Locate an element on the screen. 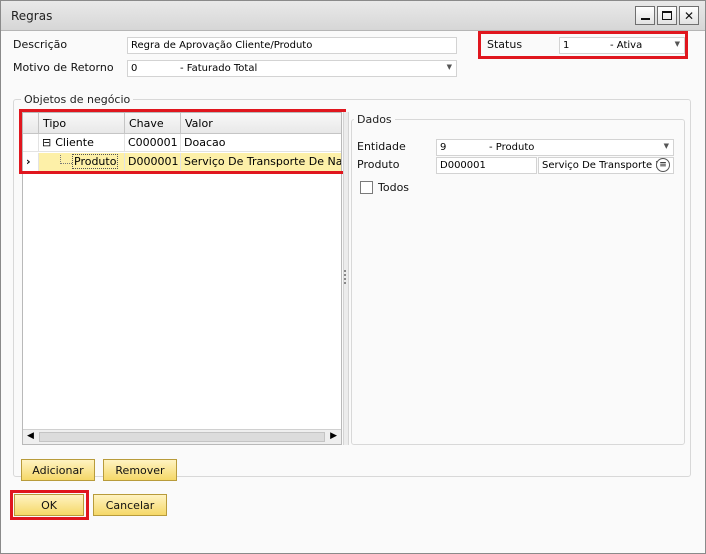  minimize-button is located at coordinates (645, 15).